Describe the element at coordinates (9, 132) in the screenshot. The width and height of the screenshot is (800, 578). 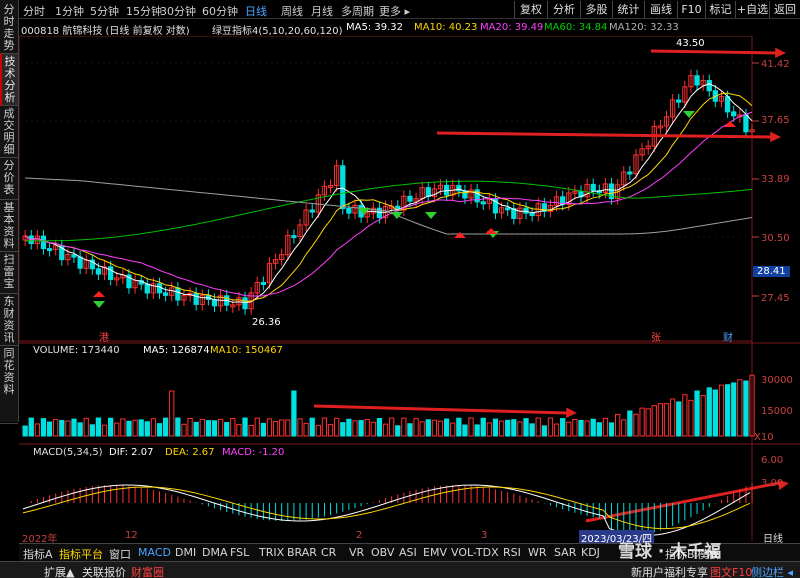
I see `left-tab-2: 成交明细` at that location.